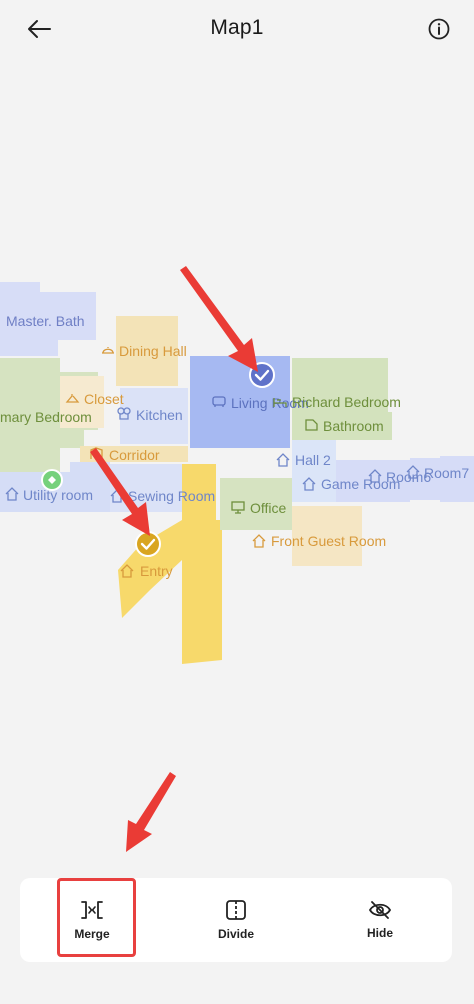  I want to click on room-label-hall-2: Hall 2, so click(313, 460).